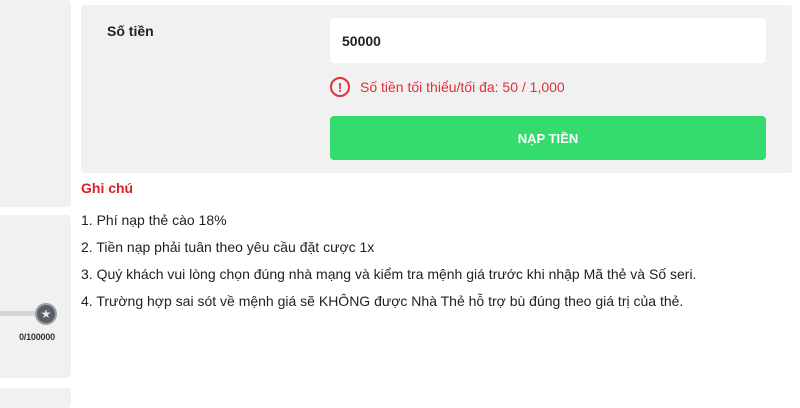  I want to click on alert-circle-icon: !, so click(340, 87).